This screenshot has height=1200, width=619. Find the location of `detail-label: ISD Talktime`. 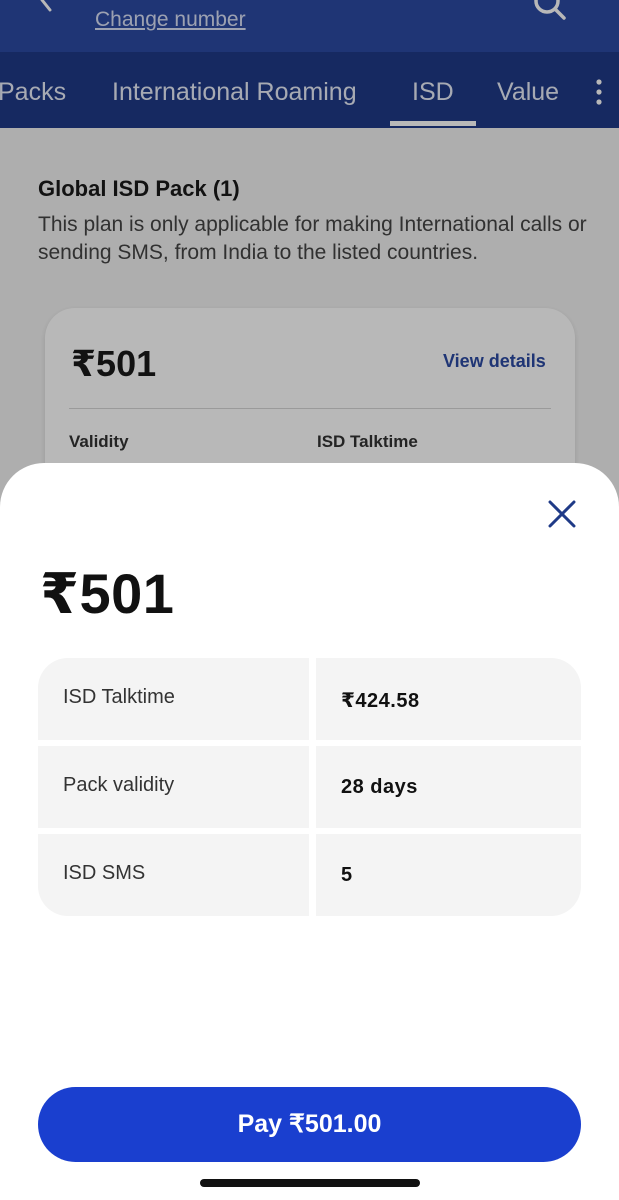

detail-label: ISD Talktime is located at coordinates (173, 699).